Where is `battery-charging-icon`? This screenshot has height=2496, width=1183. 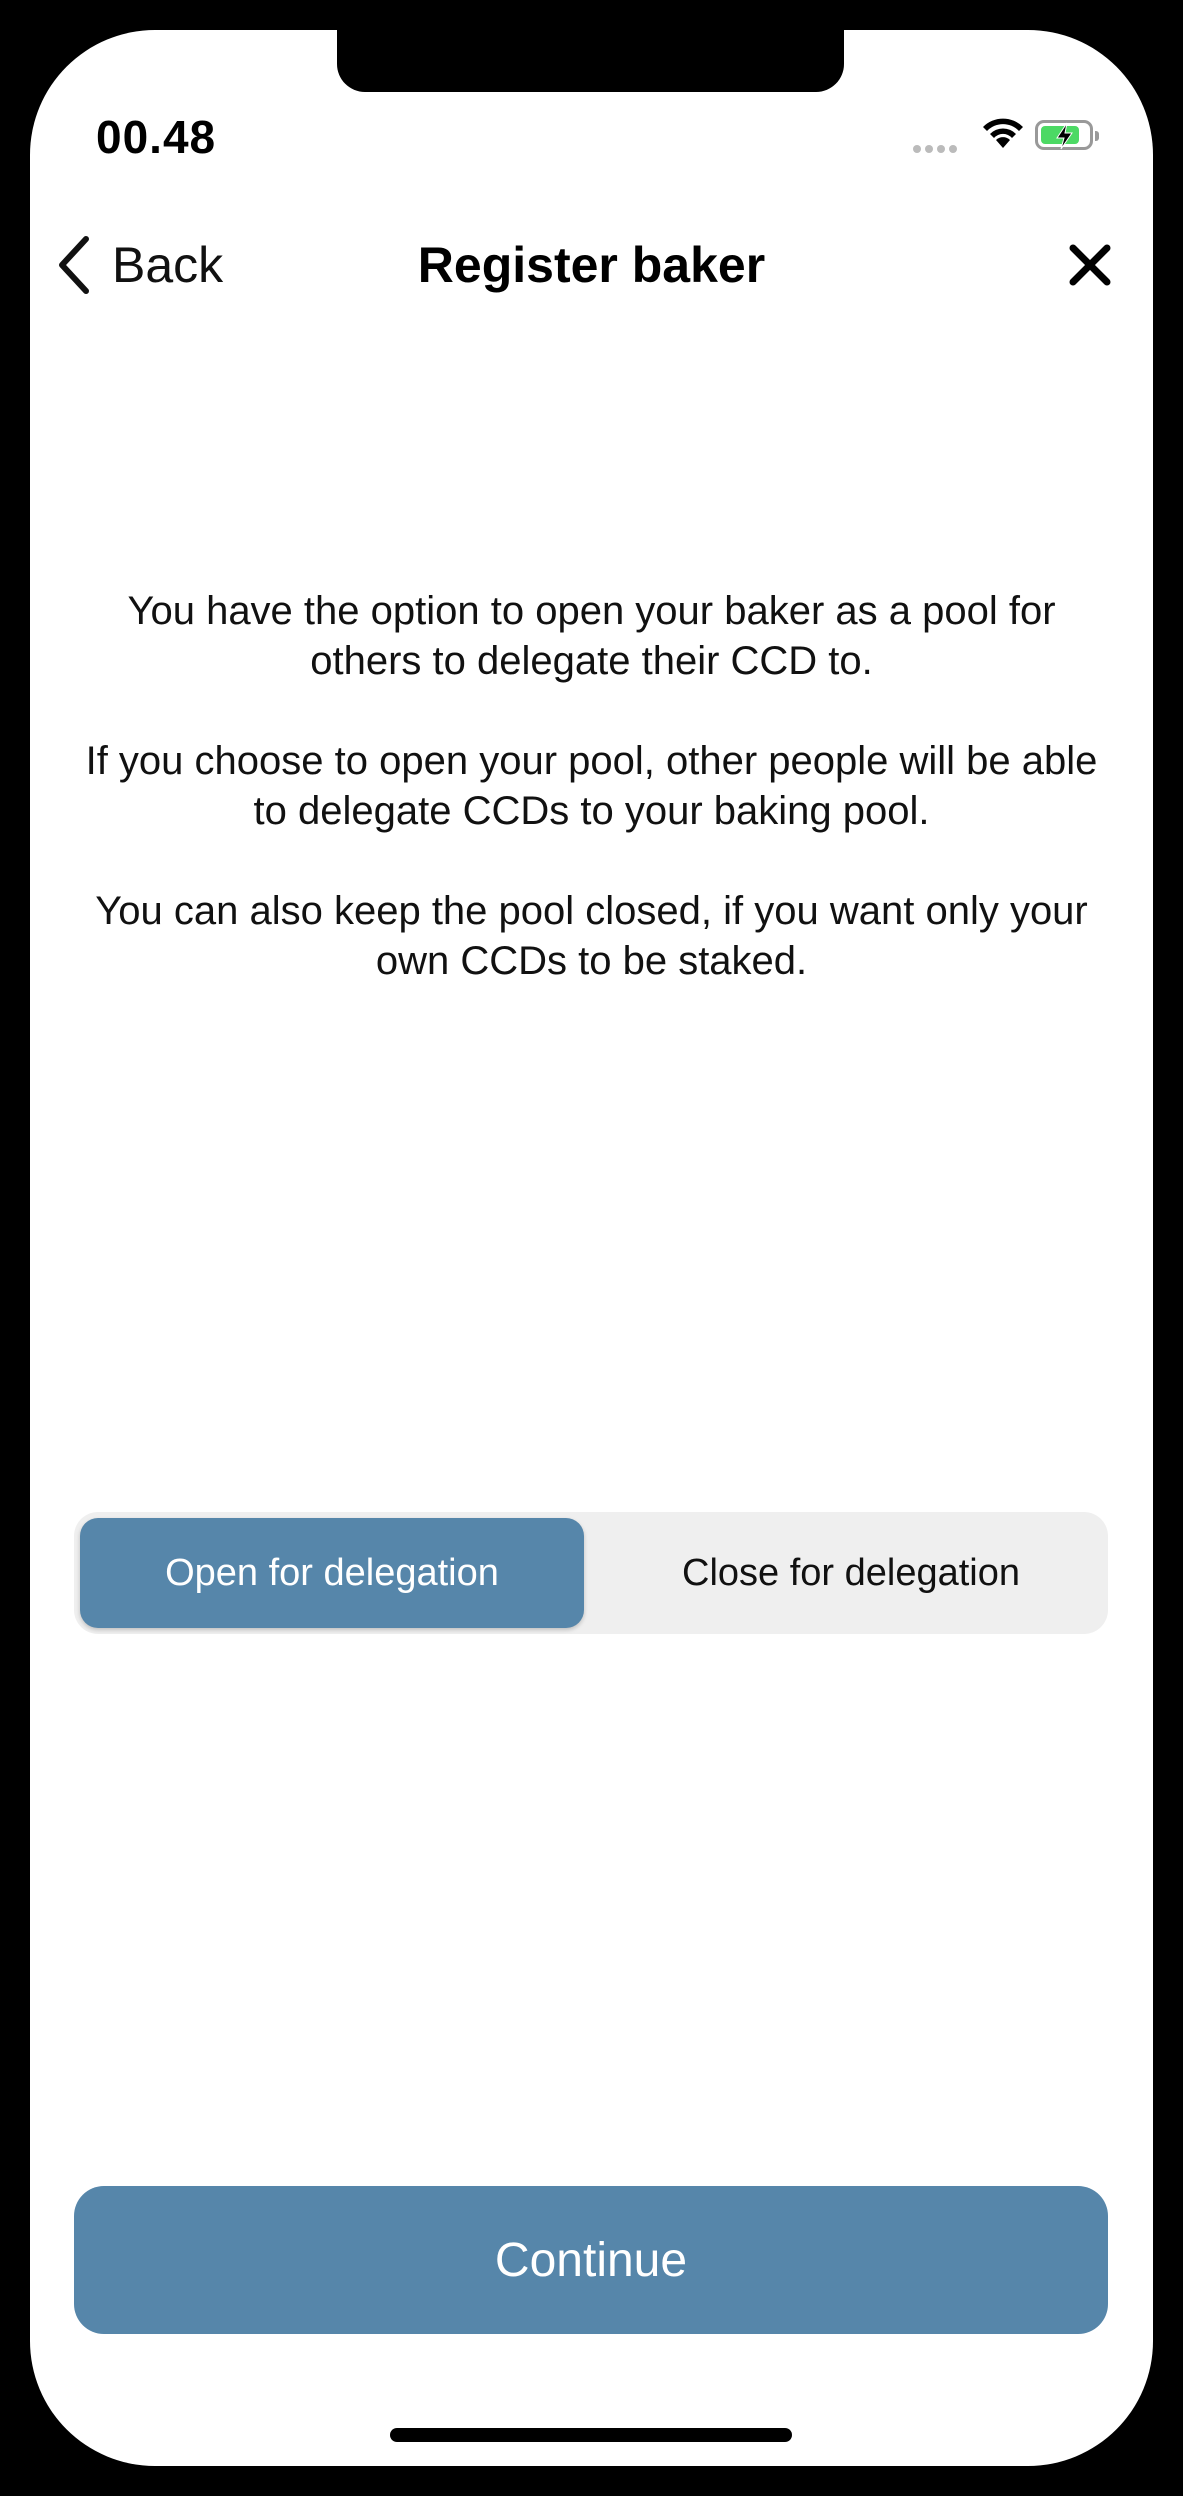 battery-charging-icon is located at coordinates (1067, 135).